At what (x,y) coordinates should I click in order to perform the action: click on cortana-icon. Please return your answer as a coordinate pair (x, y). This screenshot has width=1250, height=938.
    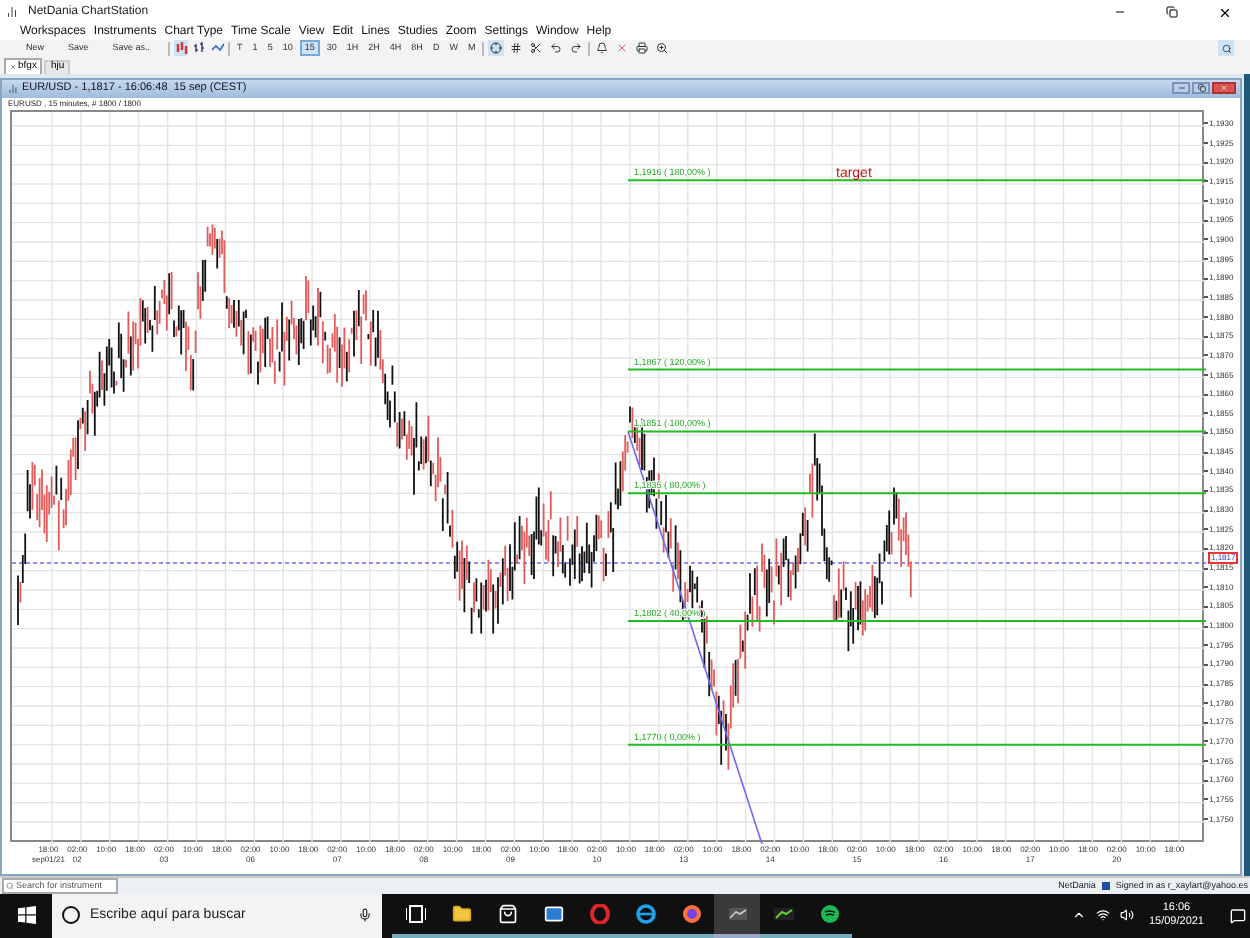
    Looking at the image, I should click on (71, 915).